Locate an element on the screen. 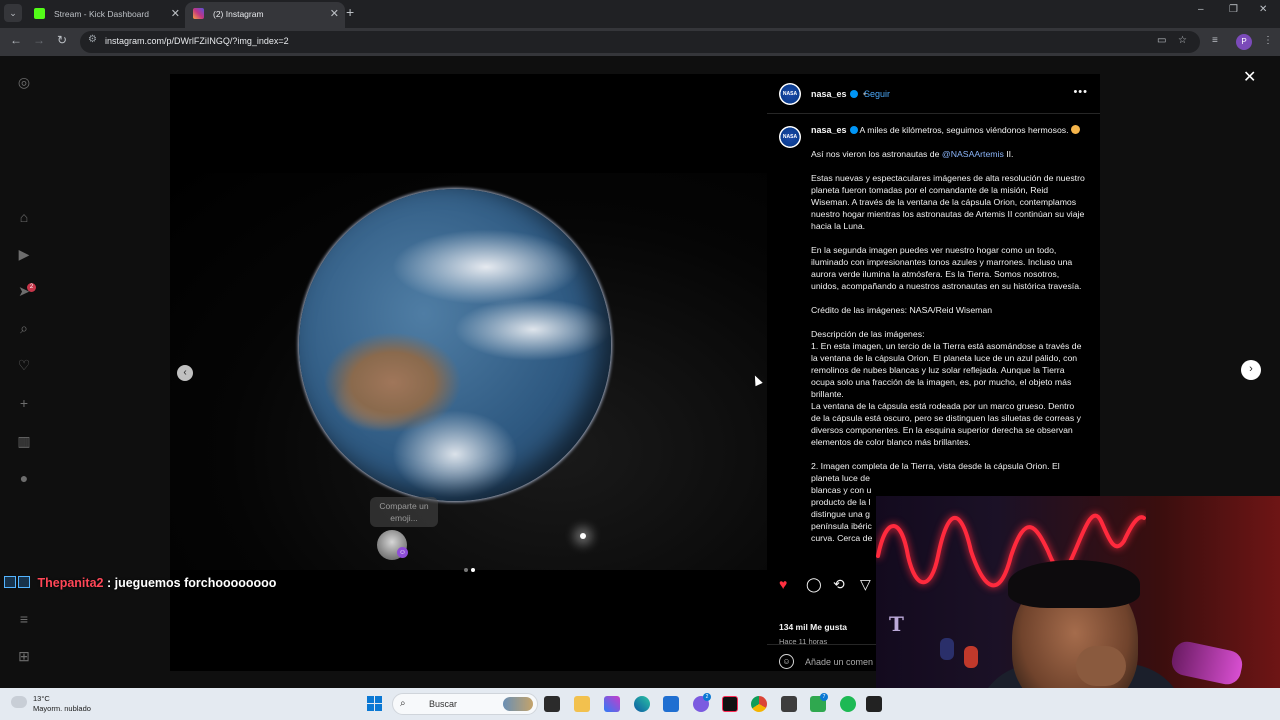  streamer-hand is located at coordinates (1101, 666).